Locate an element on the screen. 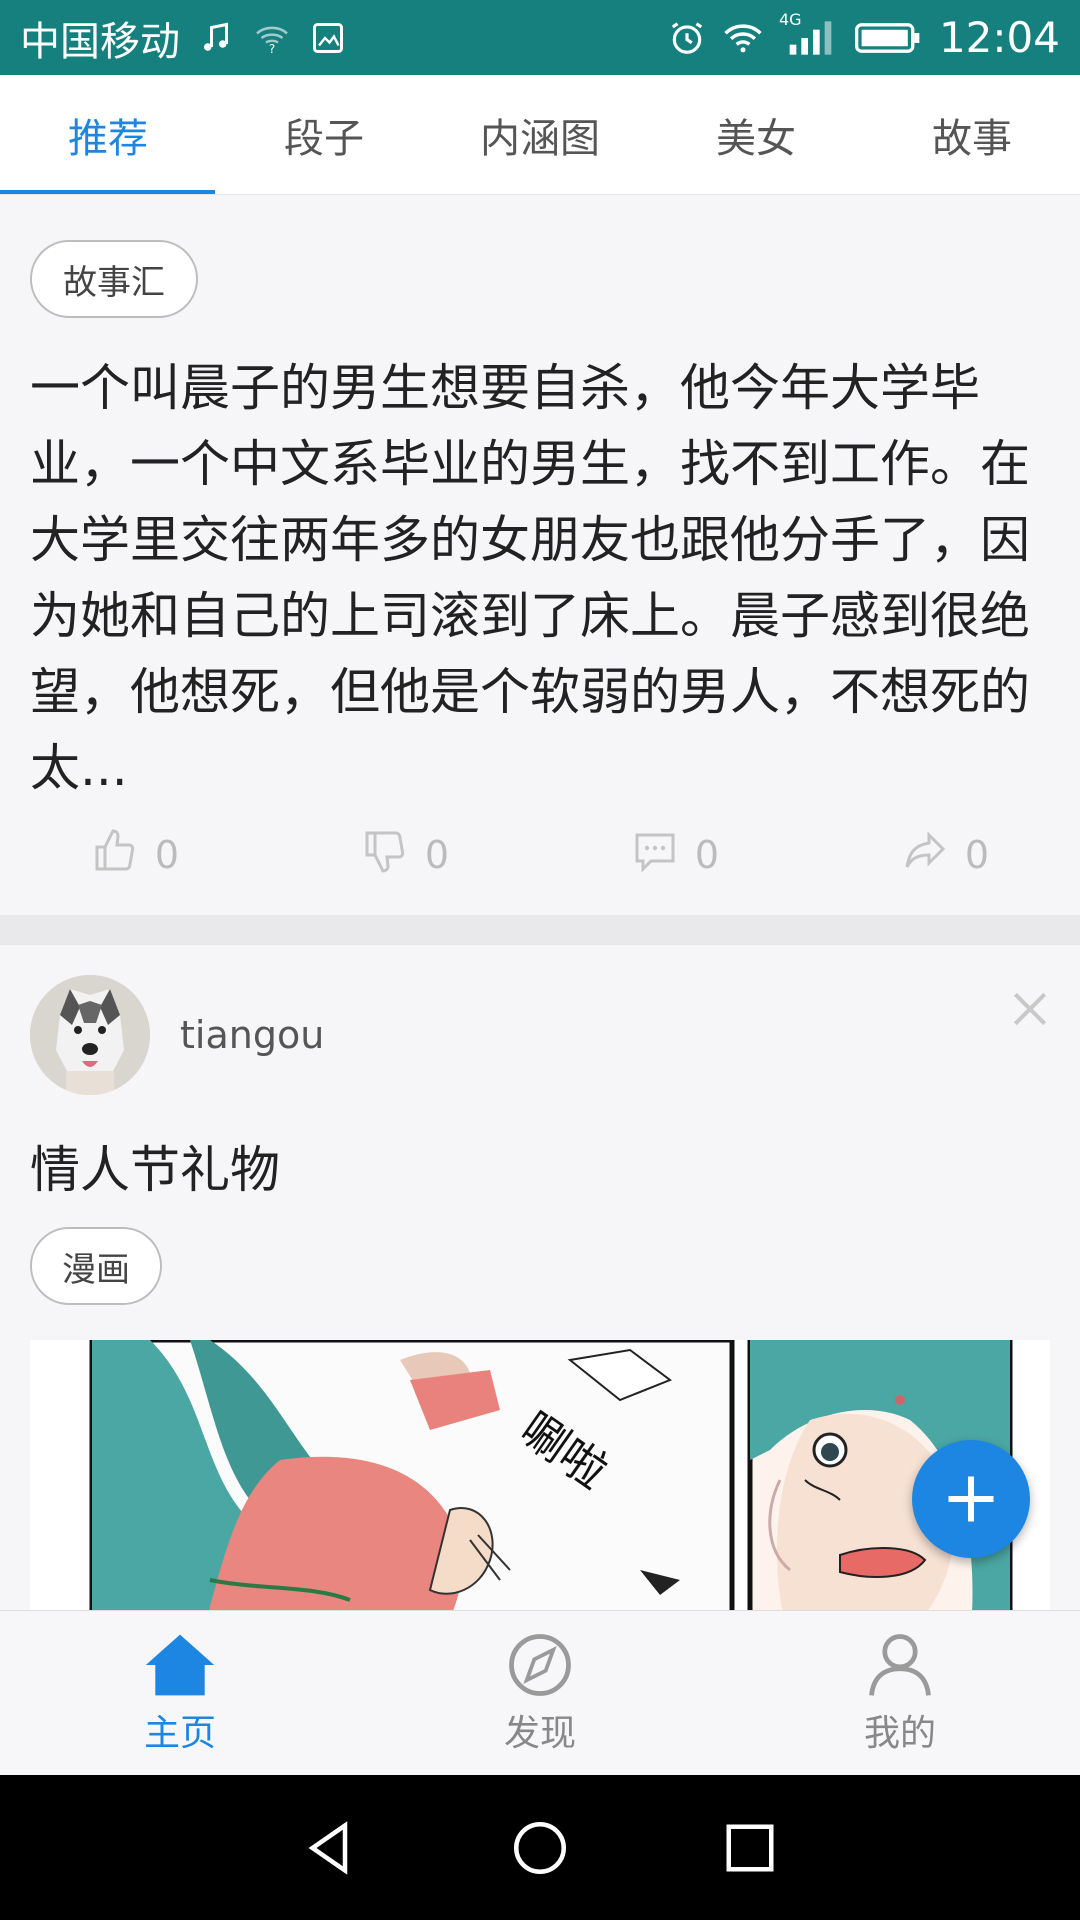 The height and width of the screenshot is (1920, 1080). active-tab-indicator is located at coordinates (107, 192).